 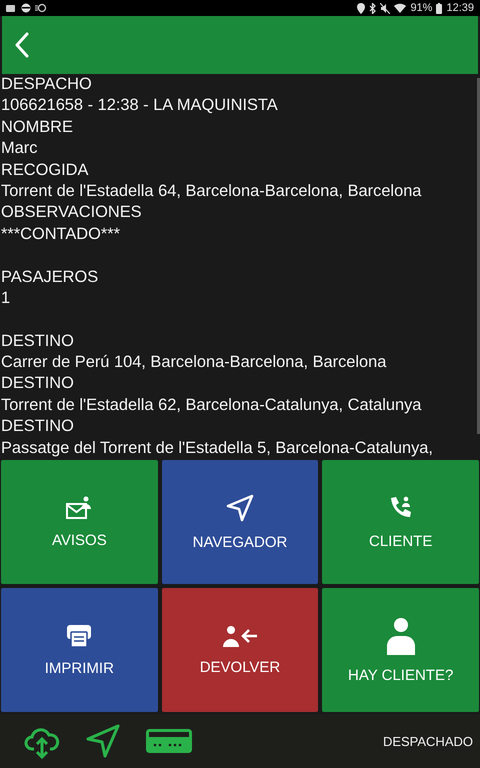 What do you see at coordinates (36, 127) in the screenshot?
I see `detail-label: NOMBRE` at bounding box center [36, 127].